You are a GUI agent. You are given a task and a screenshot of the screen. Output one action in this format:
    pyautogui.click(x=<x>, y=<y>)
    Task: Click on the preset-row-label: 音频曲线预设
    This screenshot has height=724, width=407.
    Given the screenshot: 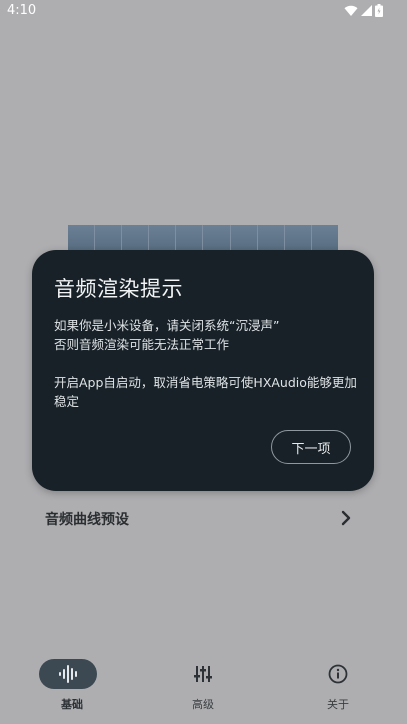 What is the action you would take?
    pyautogui.click(x=87, y=520)
    